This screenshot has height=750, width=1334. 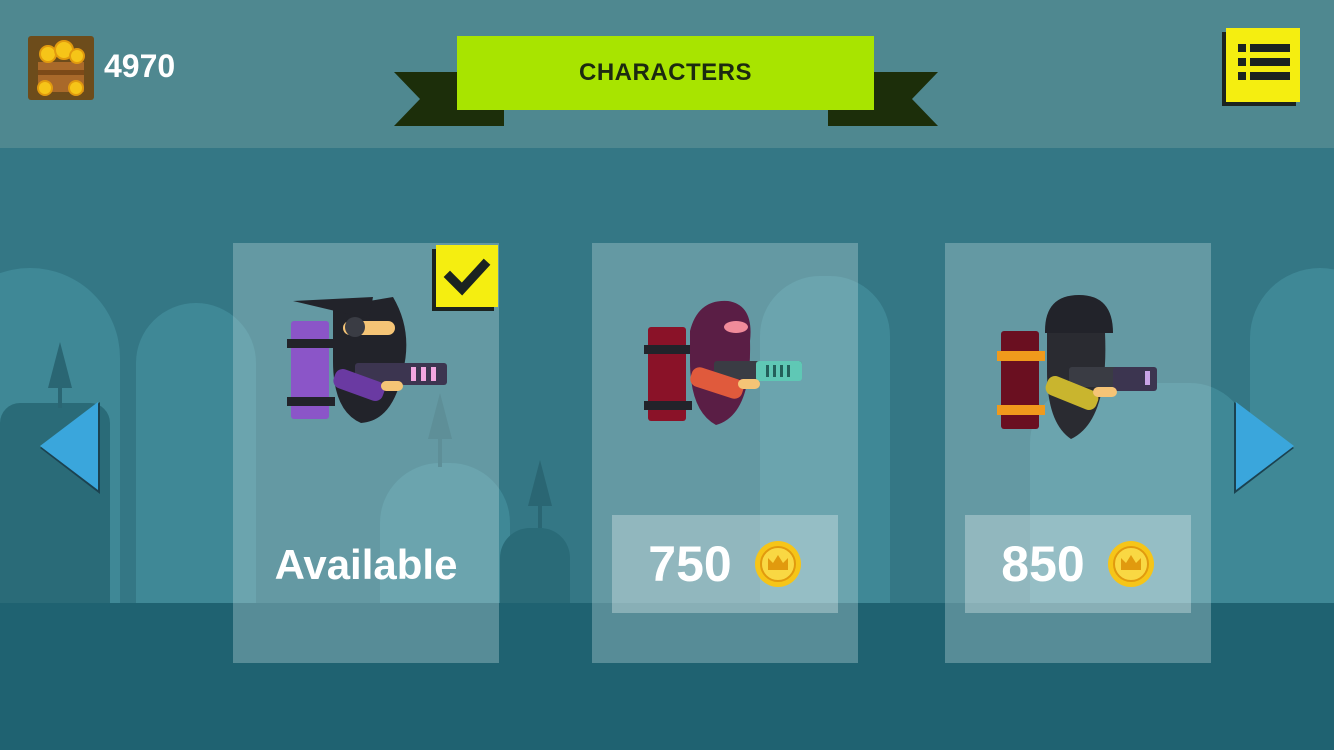 What do you see at coordinates (665, 73) in the screenshot?
I see `page-title: CHARACTERS` at bounding box center [665, 73].